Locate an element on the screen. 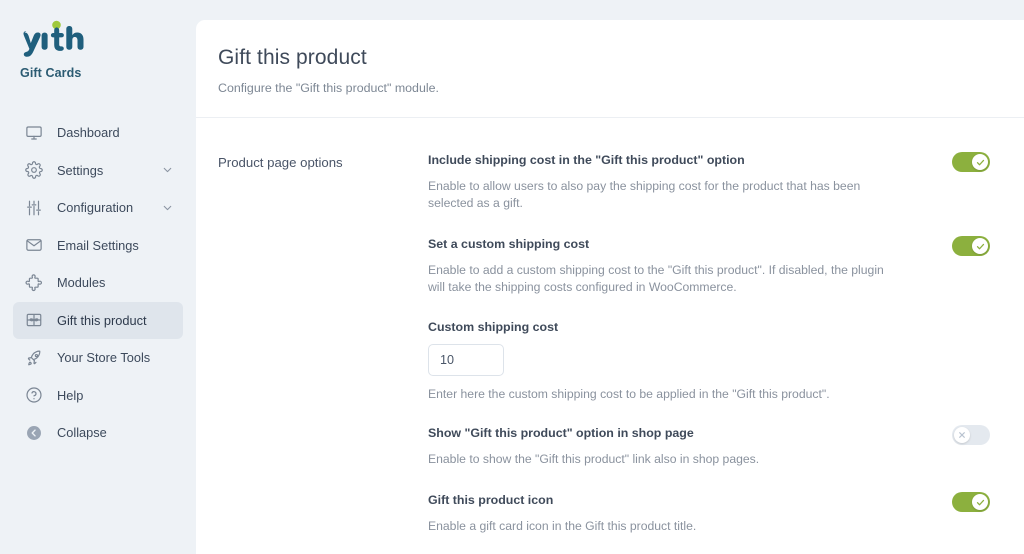 This screenshot has width=1024, height=554. sidebar-item-configuration: Configuration is located at coordinates (98, 207).